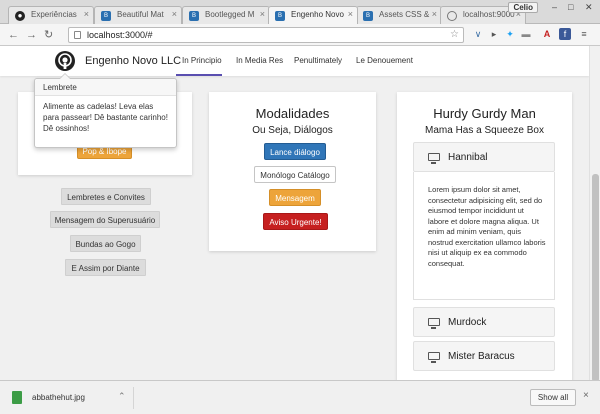  I want to click on accordion-label: Mister Baracus, so click(481, 356).